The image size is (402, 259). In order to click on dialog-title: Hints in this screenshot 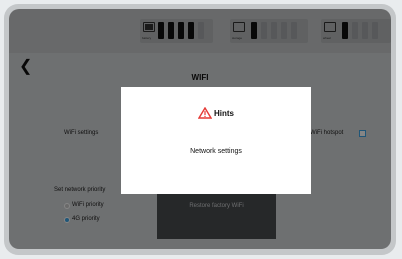, I will do `click(216, 113)`.